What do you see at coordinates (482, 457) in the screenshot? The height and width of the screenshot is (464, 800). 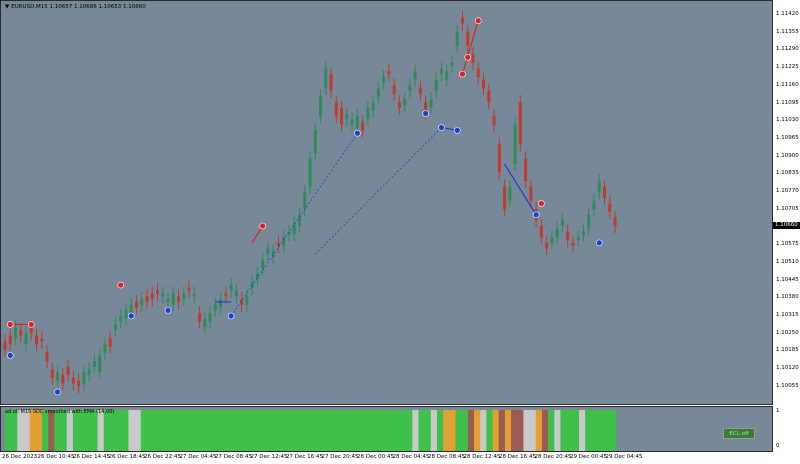 I see `time-tick-label: 28 Dec 12:45` at bounding box center [482, 457].